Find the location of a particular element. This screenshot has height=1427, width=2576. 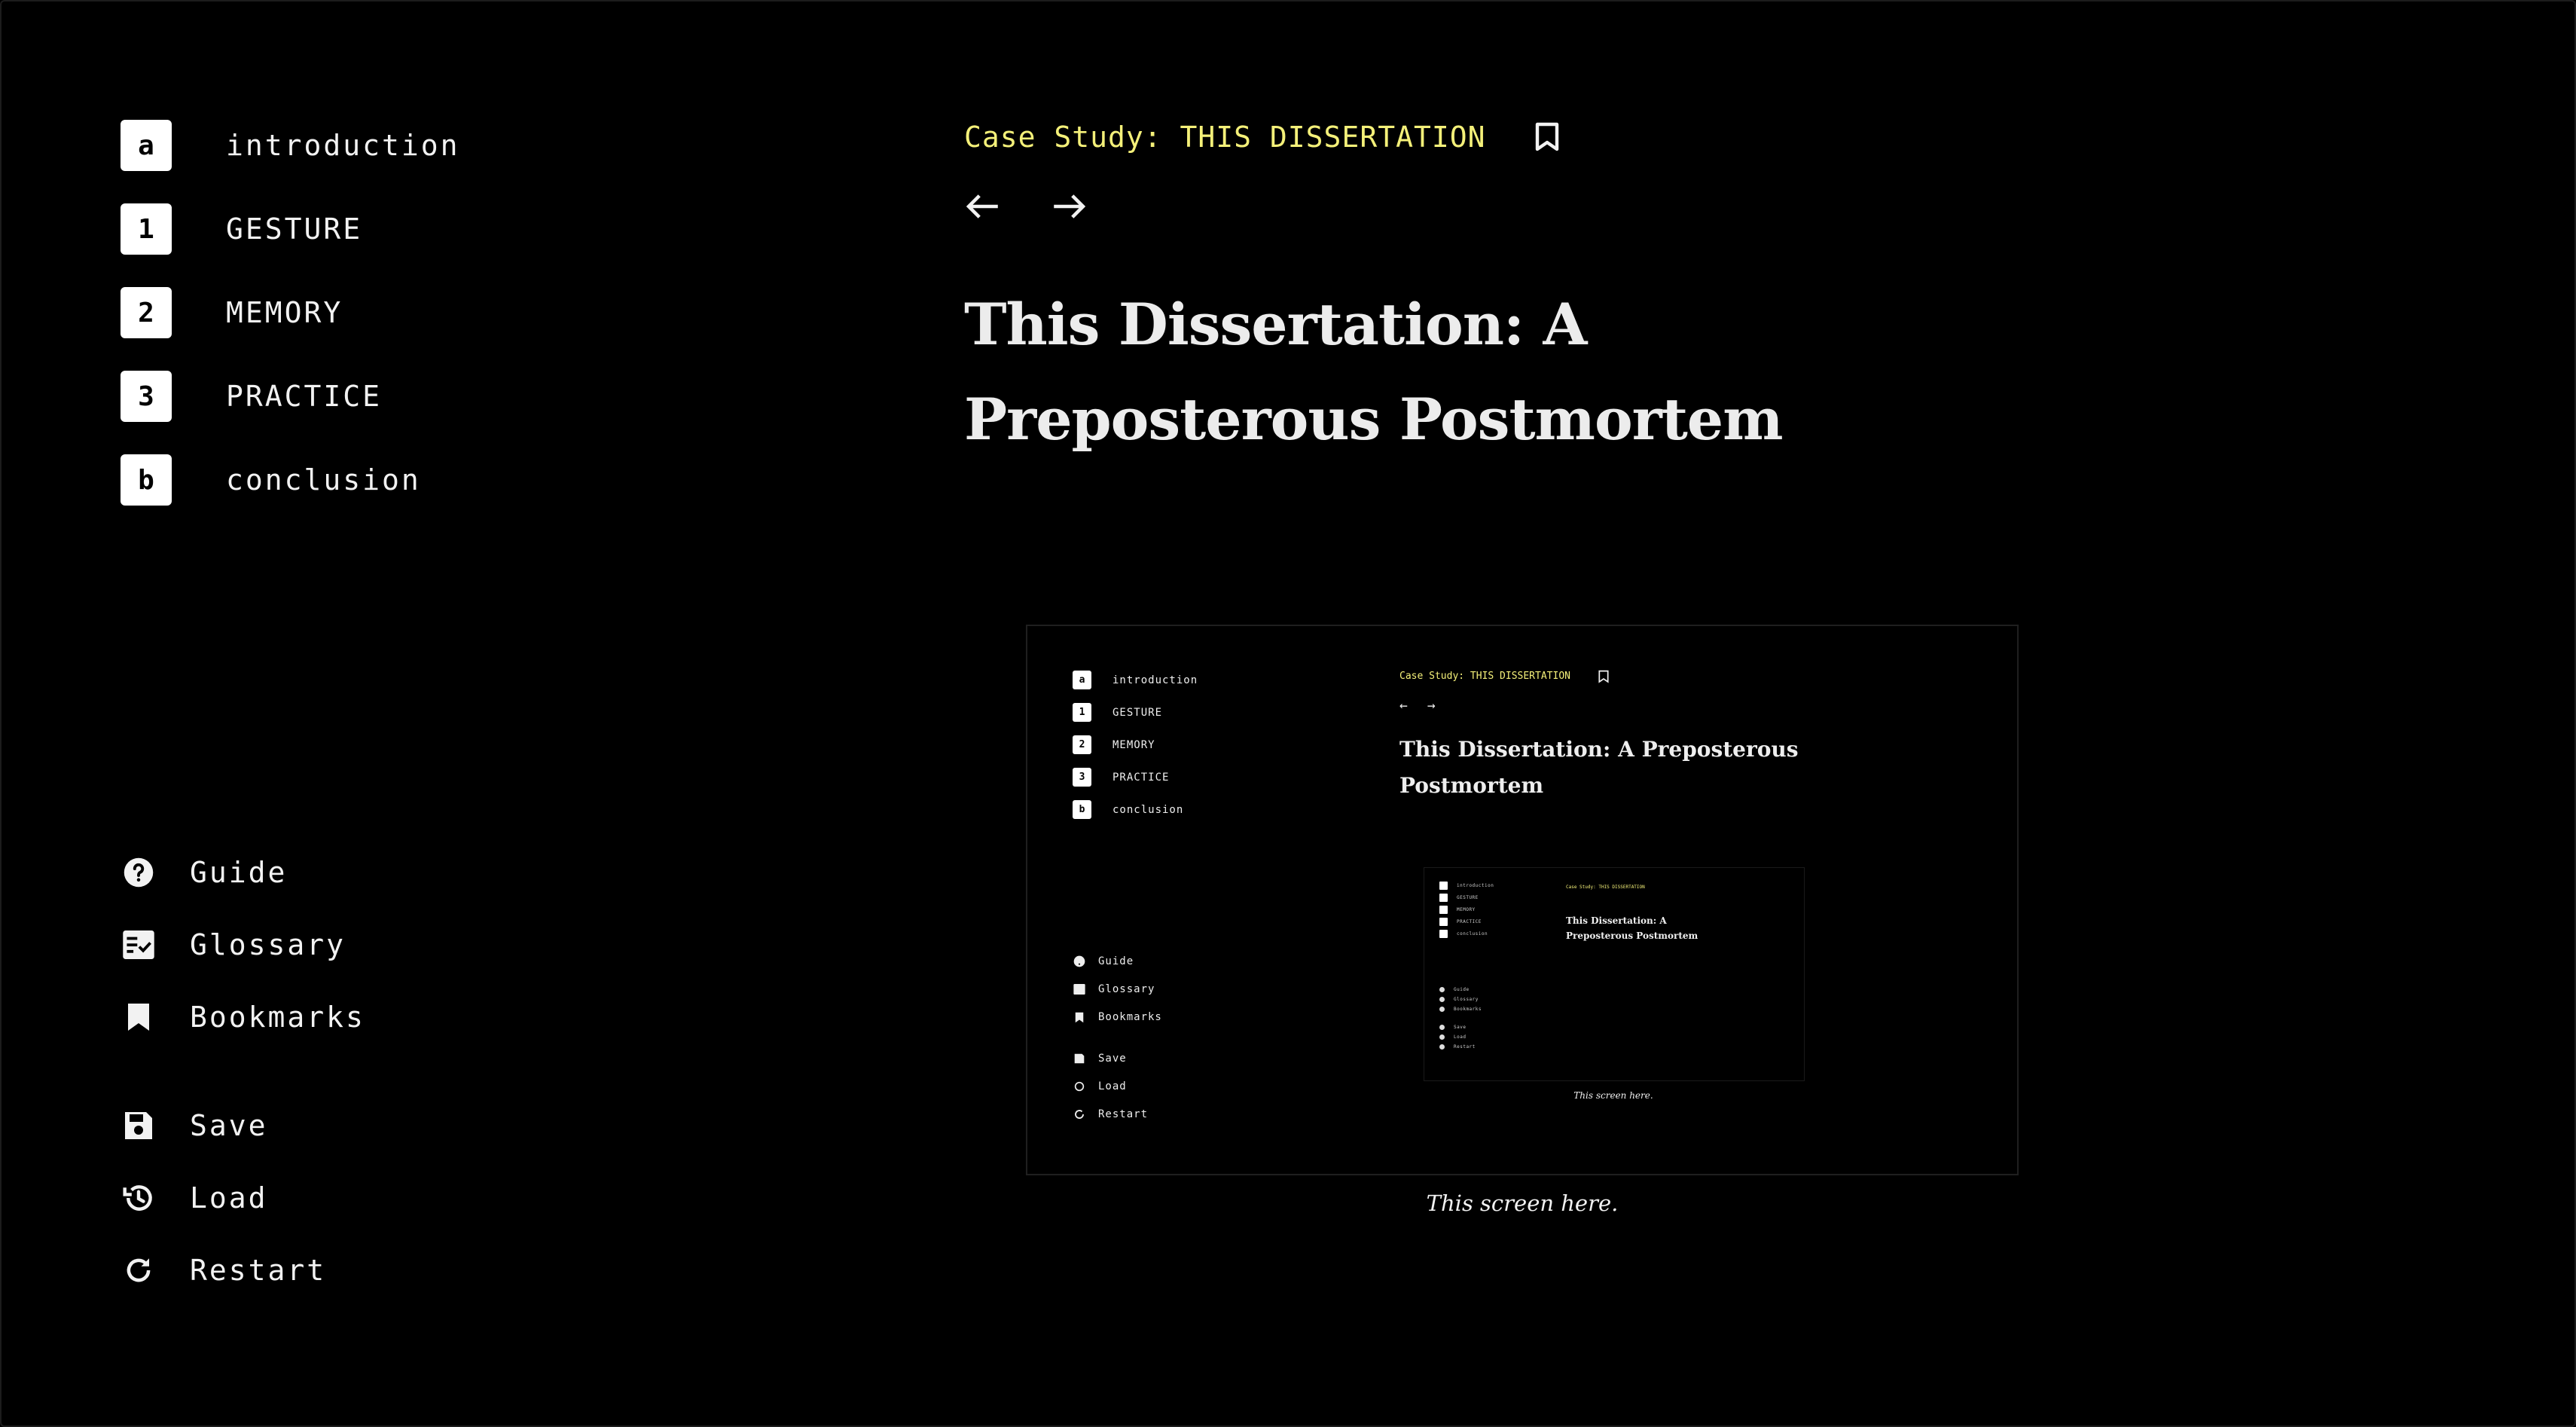

previous-page-button is located at coordinates (982, 206).